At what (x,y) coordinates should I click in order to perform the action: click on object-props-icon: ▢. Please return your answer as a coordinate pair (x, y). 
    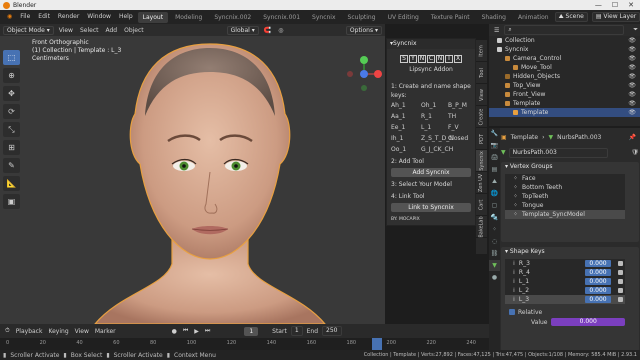
    Looking at the image, I should click on (494, 205).